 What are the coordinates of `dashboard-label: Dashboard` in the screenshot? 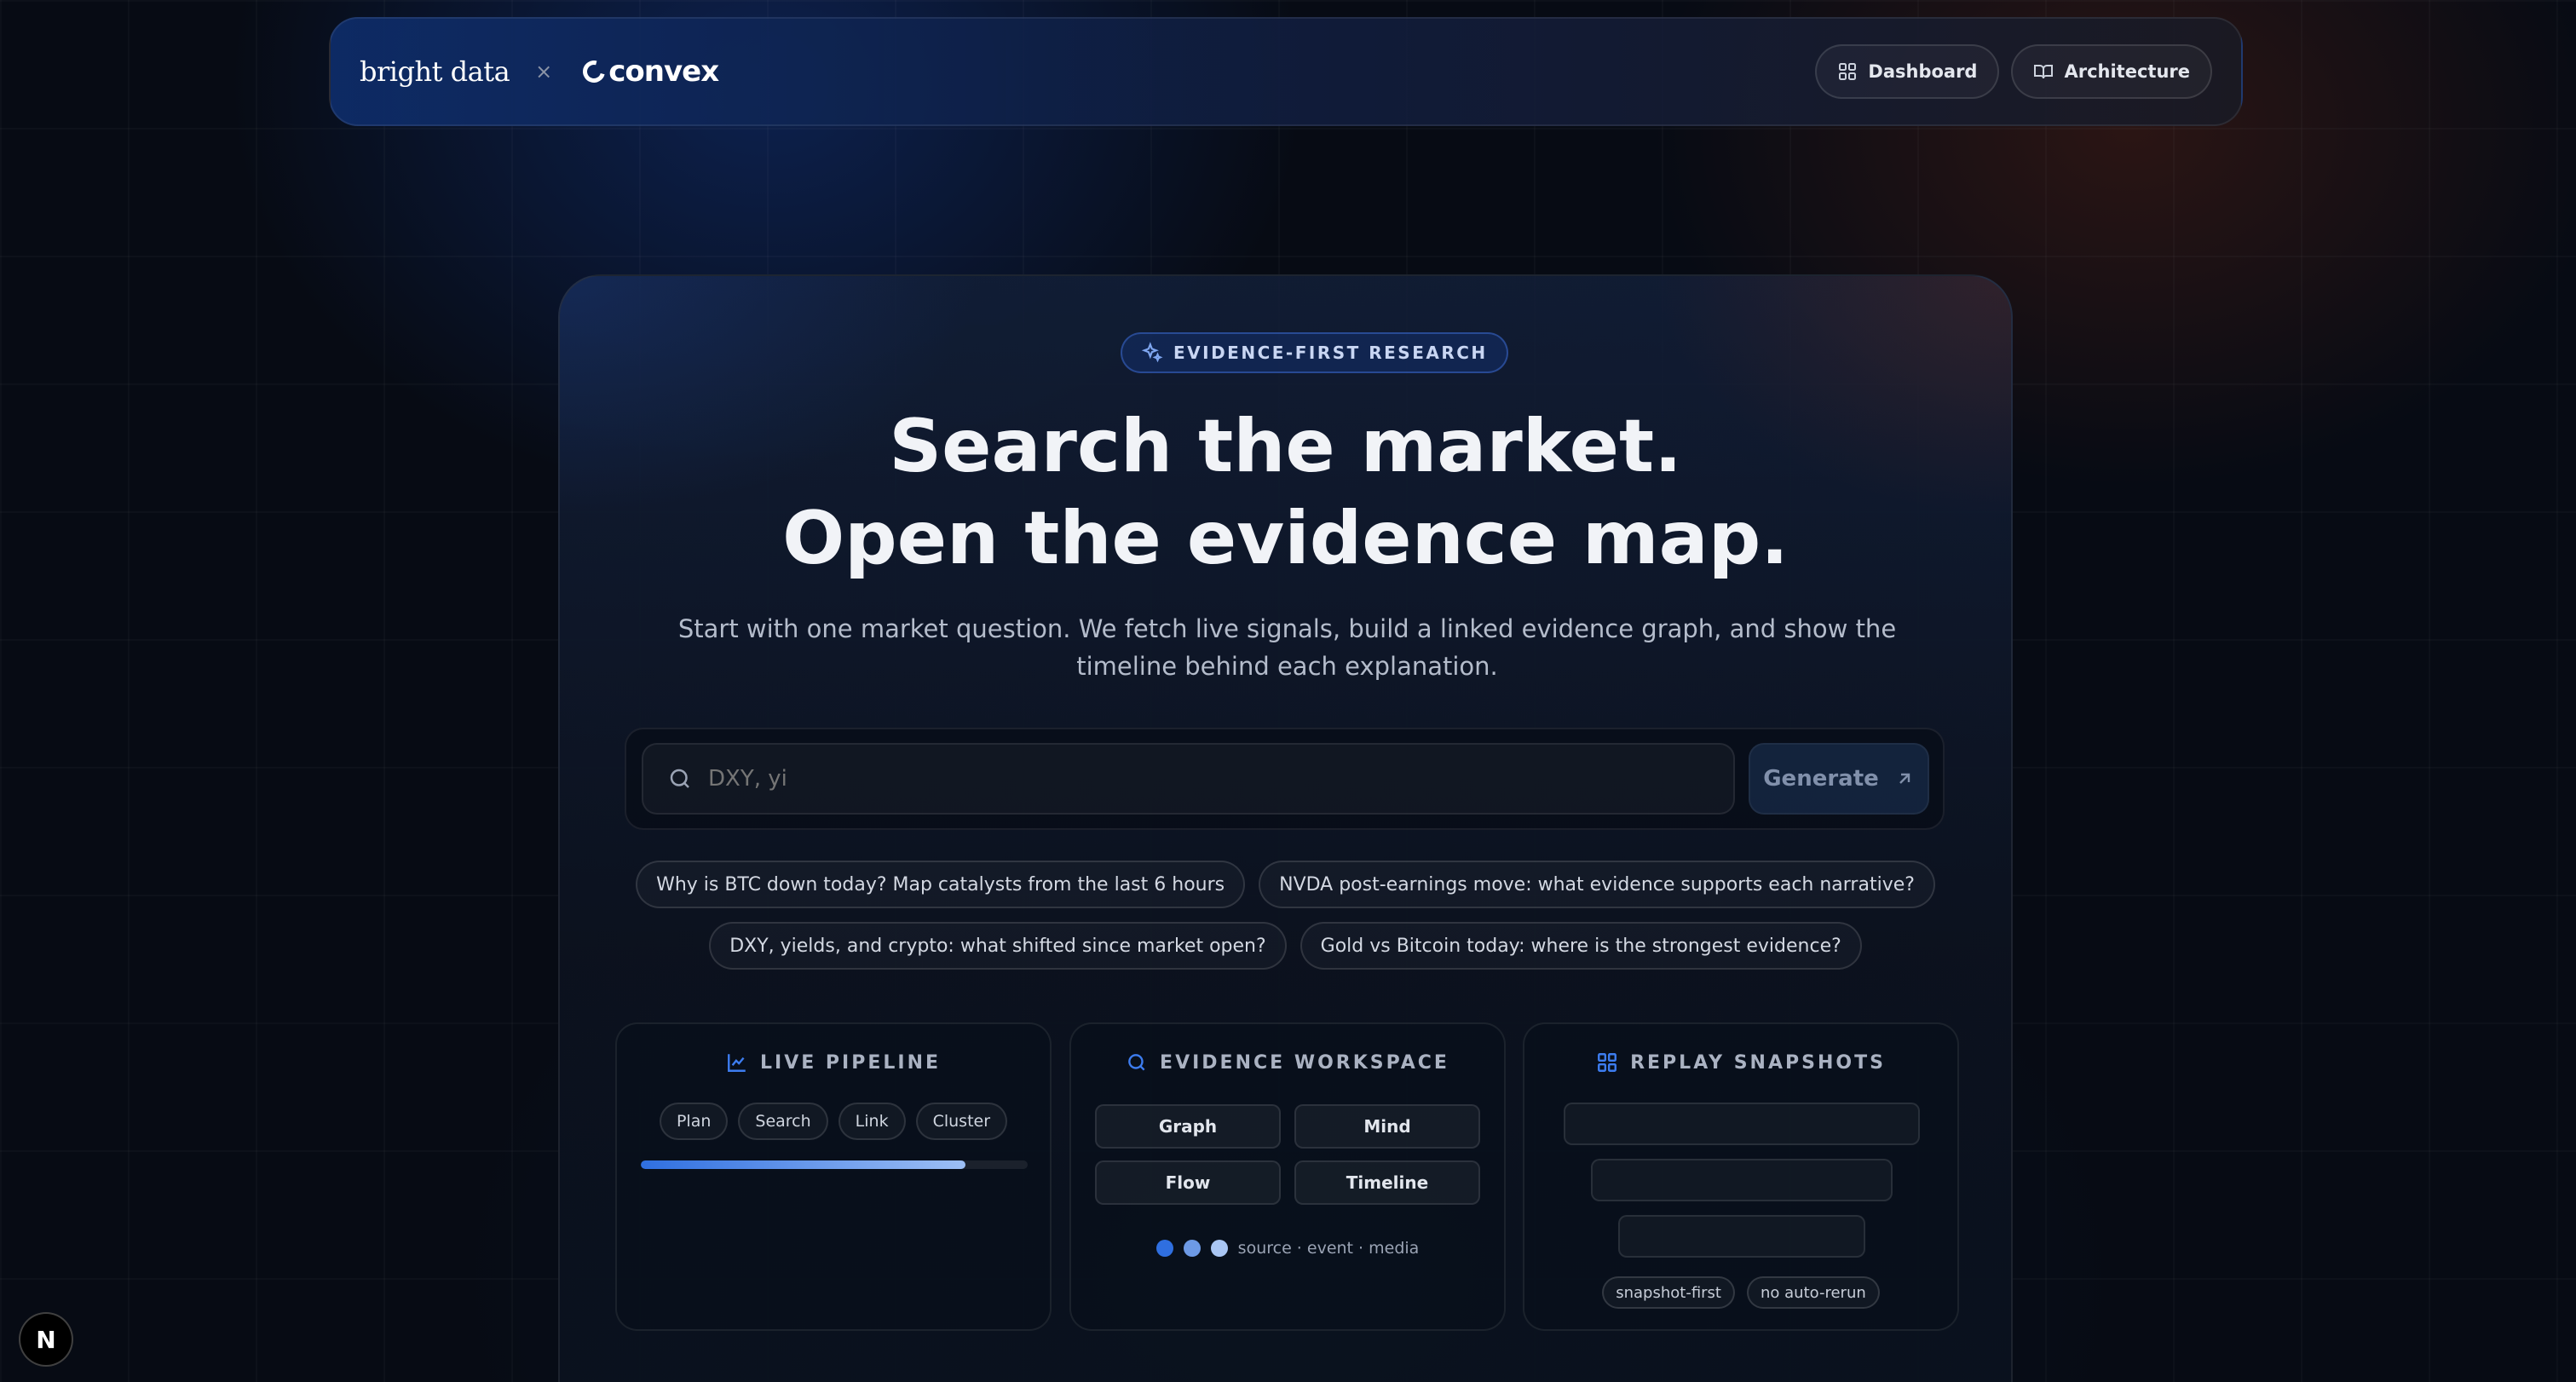 It's located at (1923, 71).